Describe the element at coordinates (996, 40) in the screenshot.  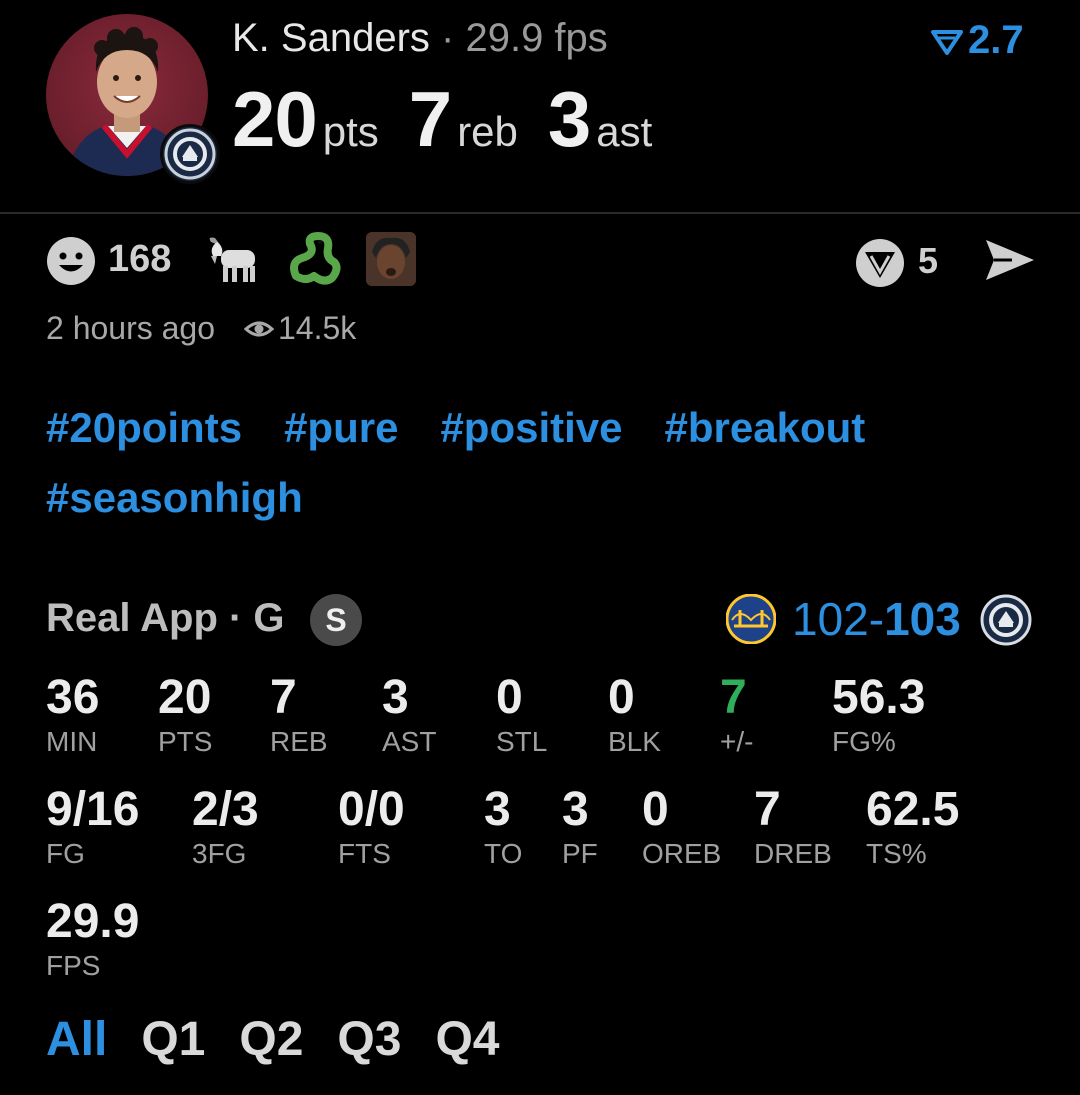
I see `rank-delta: 2.7` at that location.